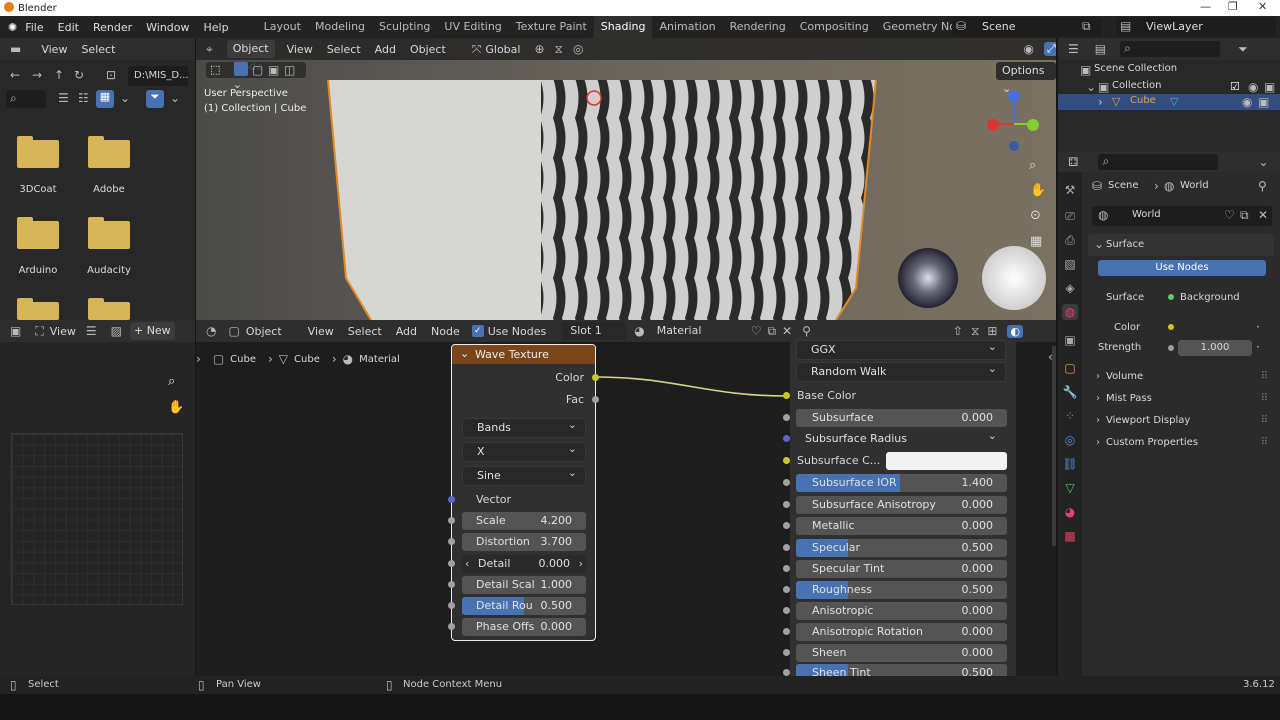  I want to click on collection-tab-icon: ▣, so click(1070, 340).